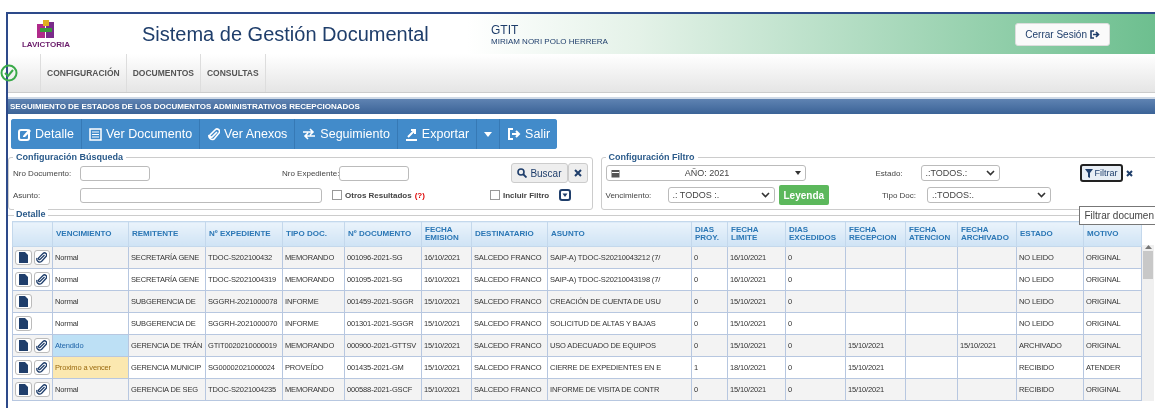 The height and width of the screenshot is (408, 1155). Describe the element at coordinates (90, 234) in the screenshot. I see `column-header: VENCIMIENTO` at that location.